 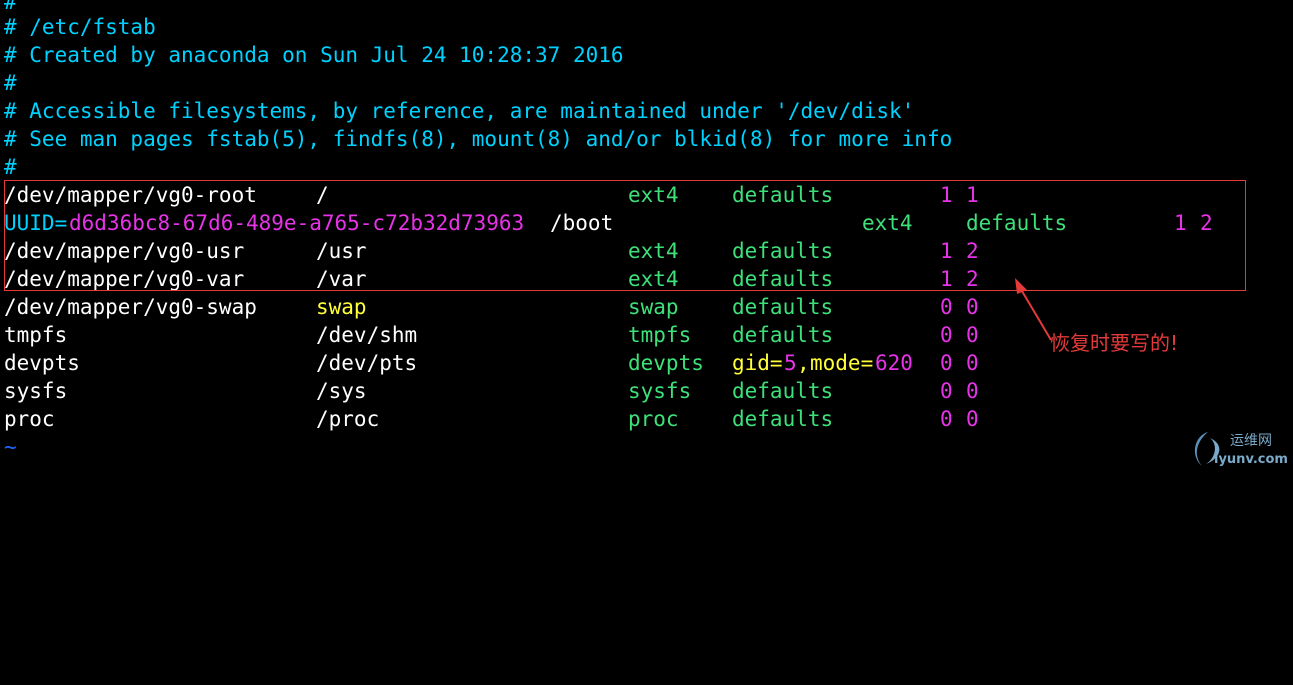 I want to click on mount-point-field: /, so click(x=322, y=195).